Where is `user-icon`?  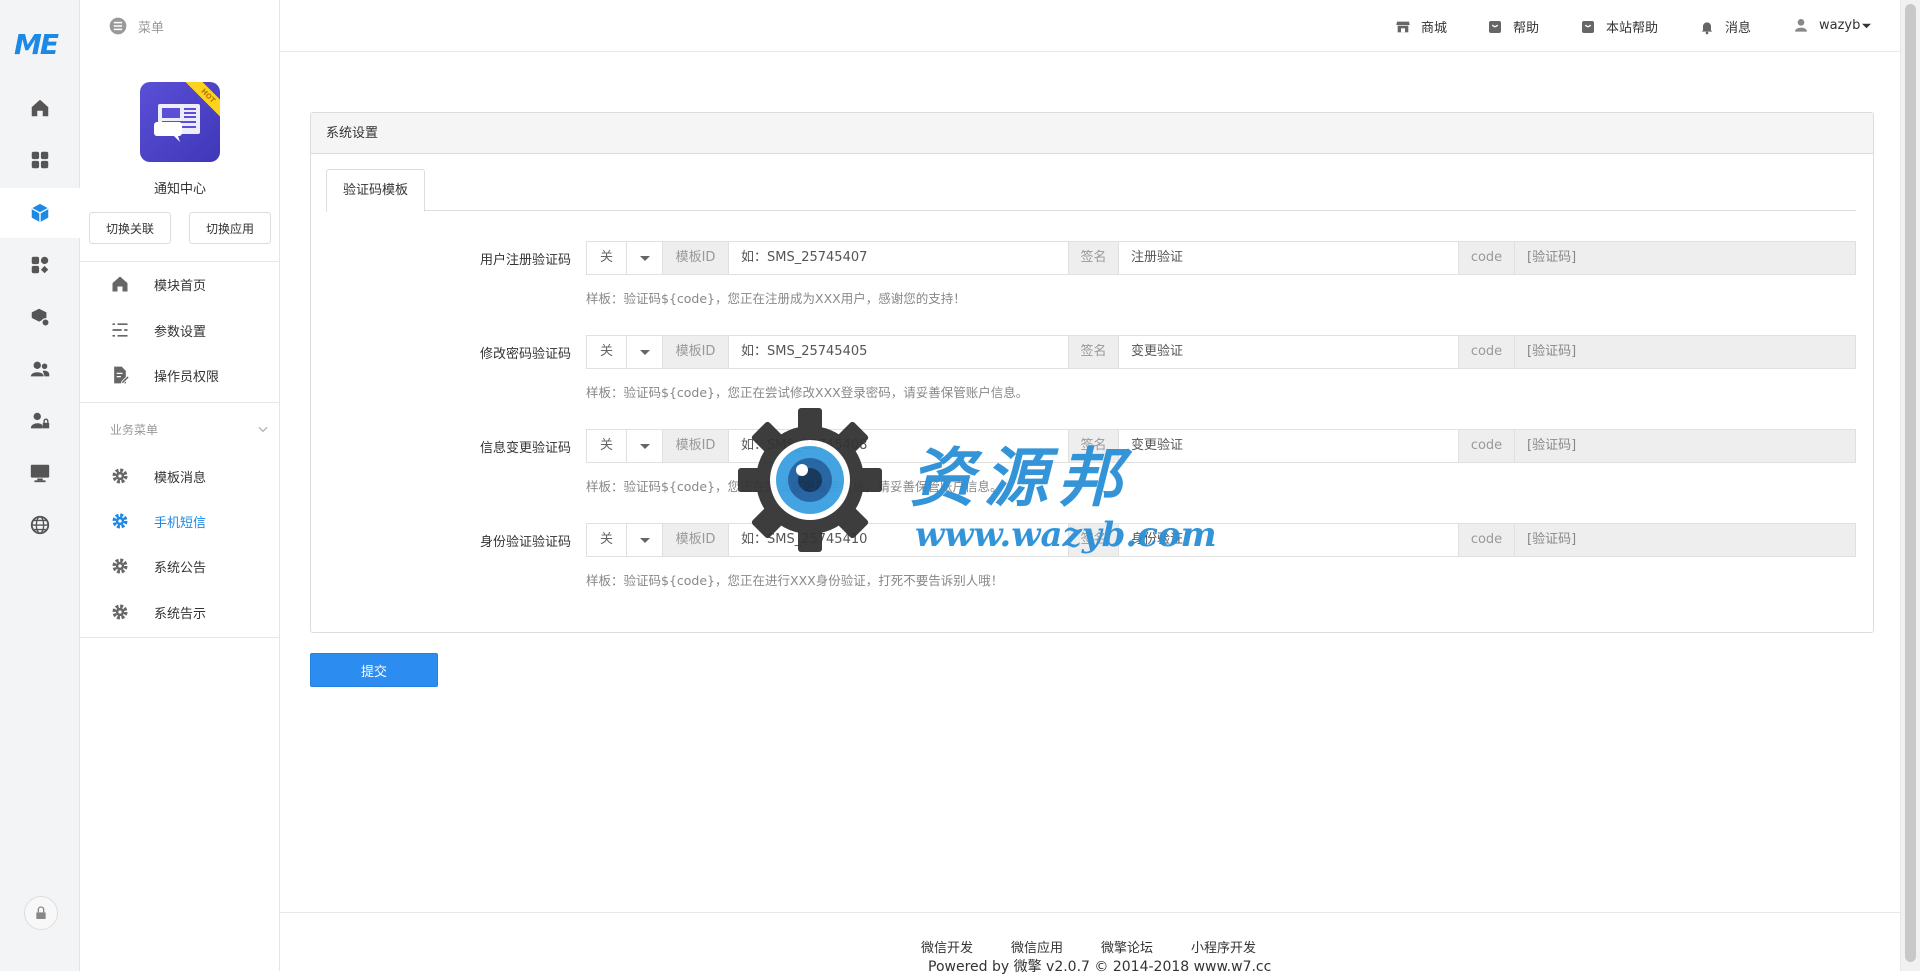
user-icon is located at coordinates (1801, 25).